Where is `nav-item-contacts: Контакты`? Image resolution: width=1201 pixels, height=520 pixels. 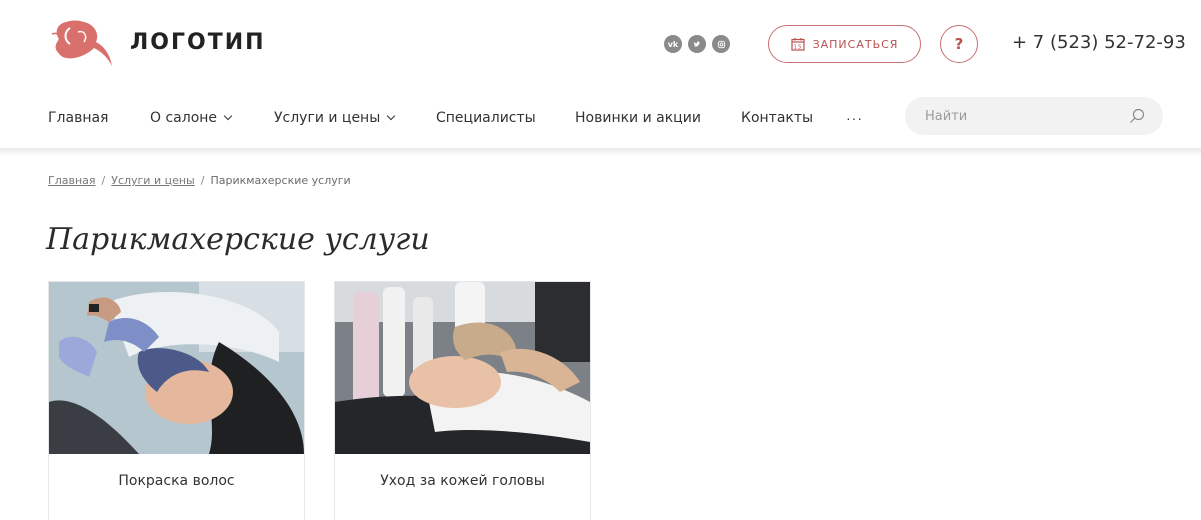
nav-item-contacts: Контакты is located at coordinates (777, 118).